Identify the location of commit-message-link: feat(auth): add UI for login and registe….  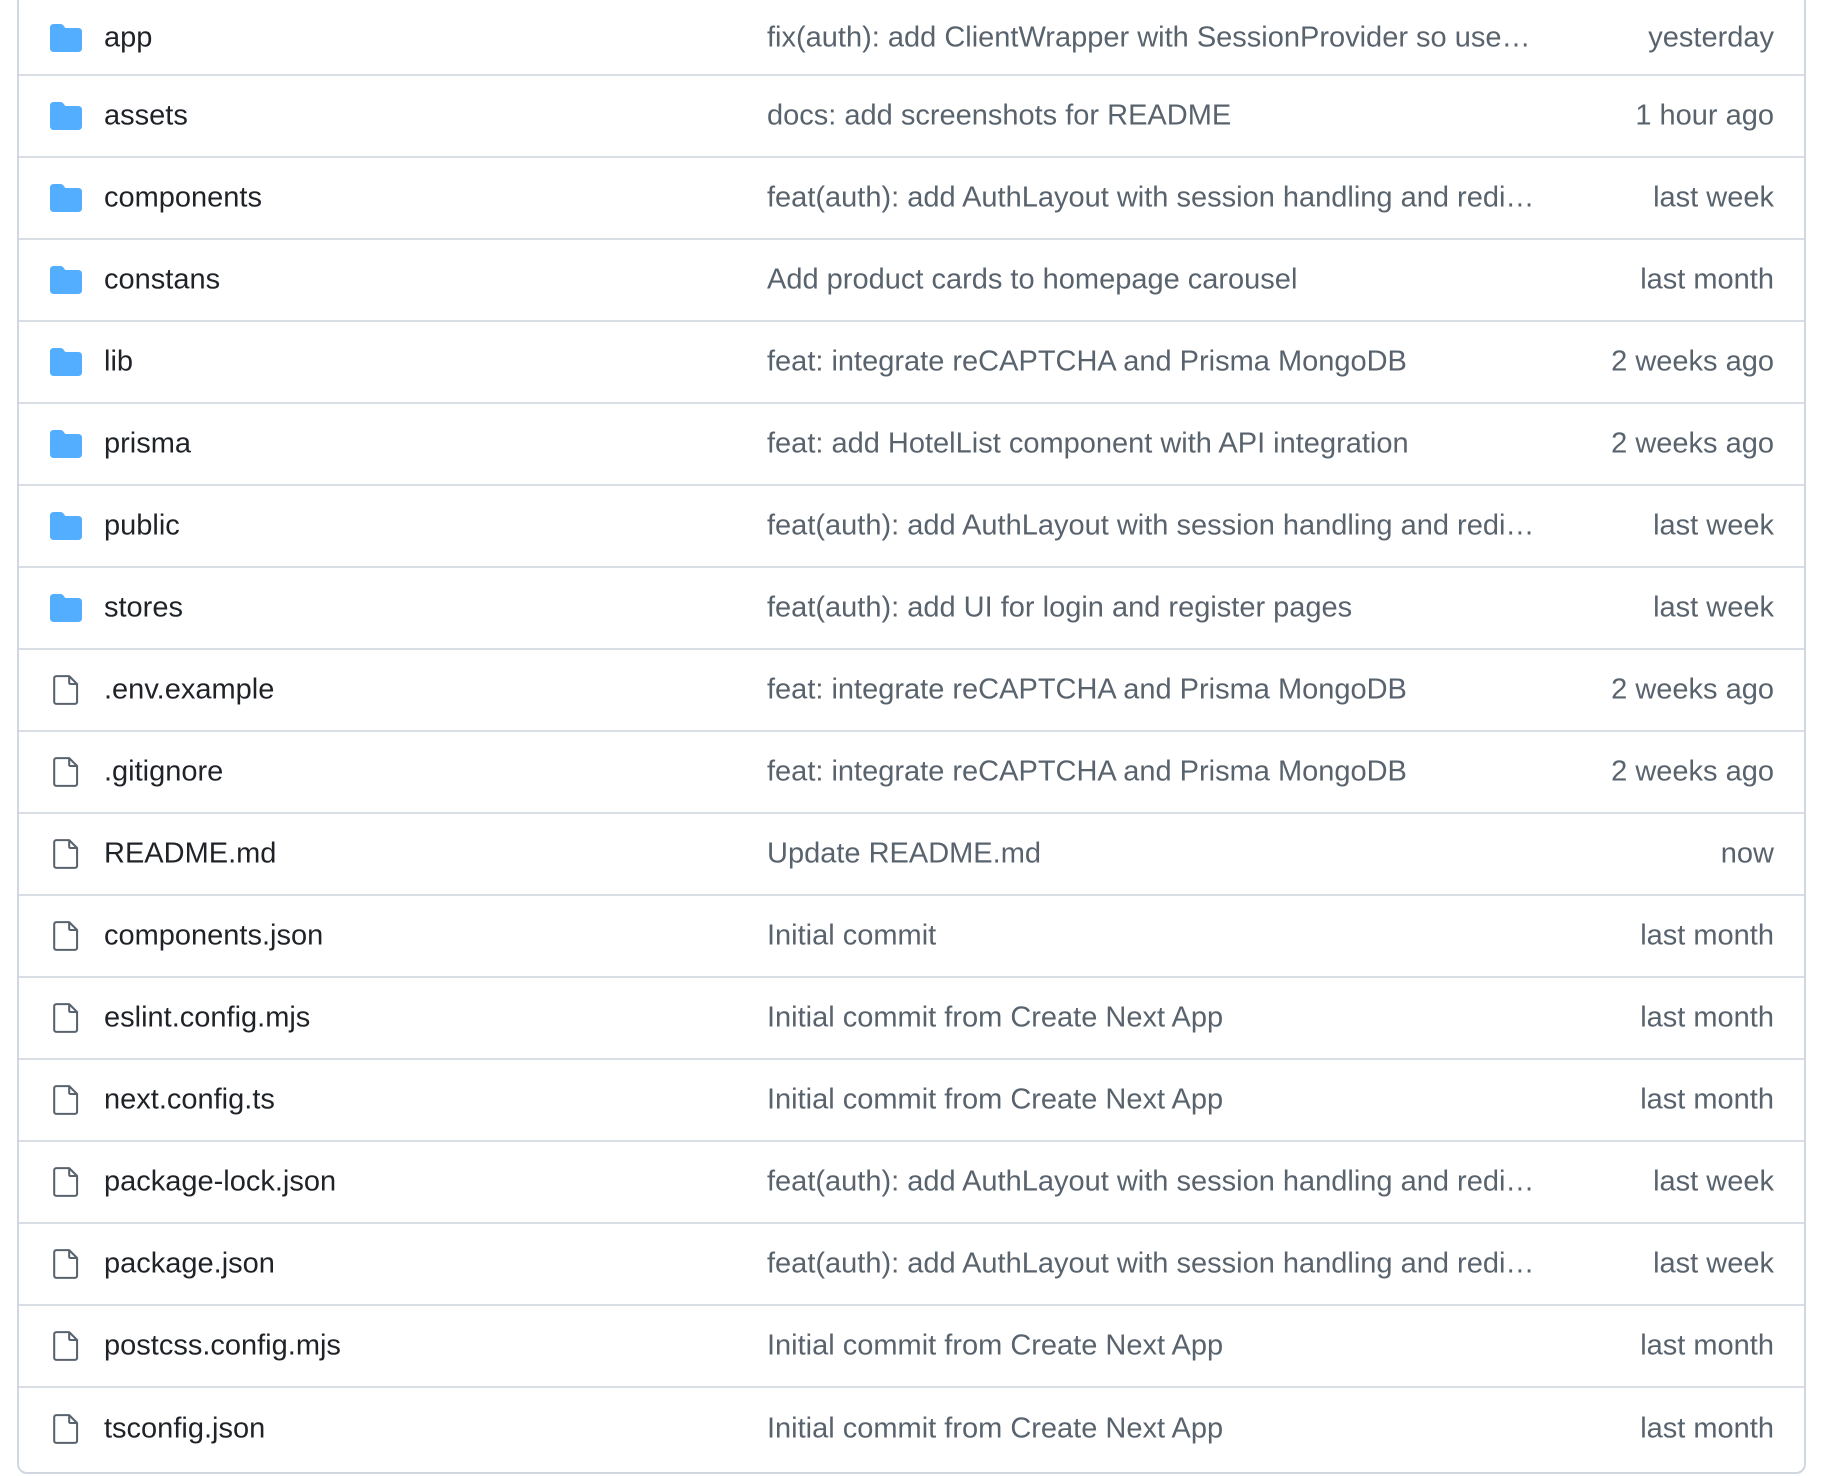
(1059, 608).